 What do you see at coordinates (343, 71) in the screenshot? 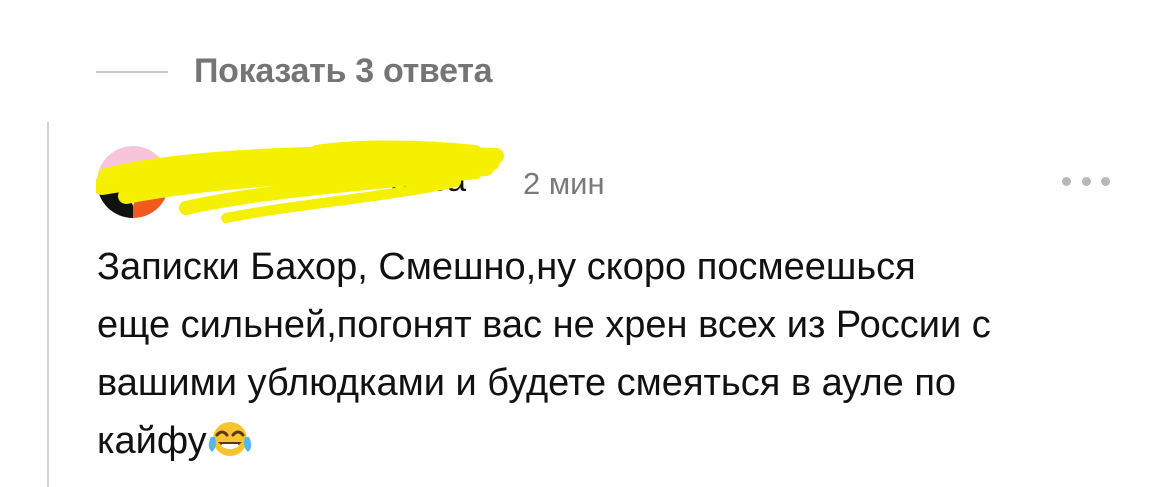
I see `show-replies-label: Показать 3 ответа` at bounding box center [343, 71].